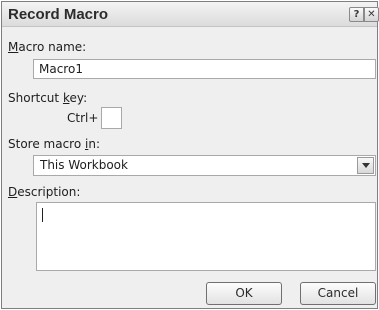 This screenshot has height=310, width=379. I want to click on ctrl-label: Ctrl+, so click(83, 118).